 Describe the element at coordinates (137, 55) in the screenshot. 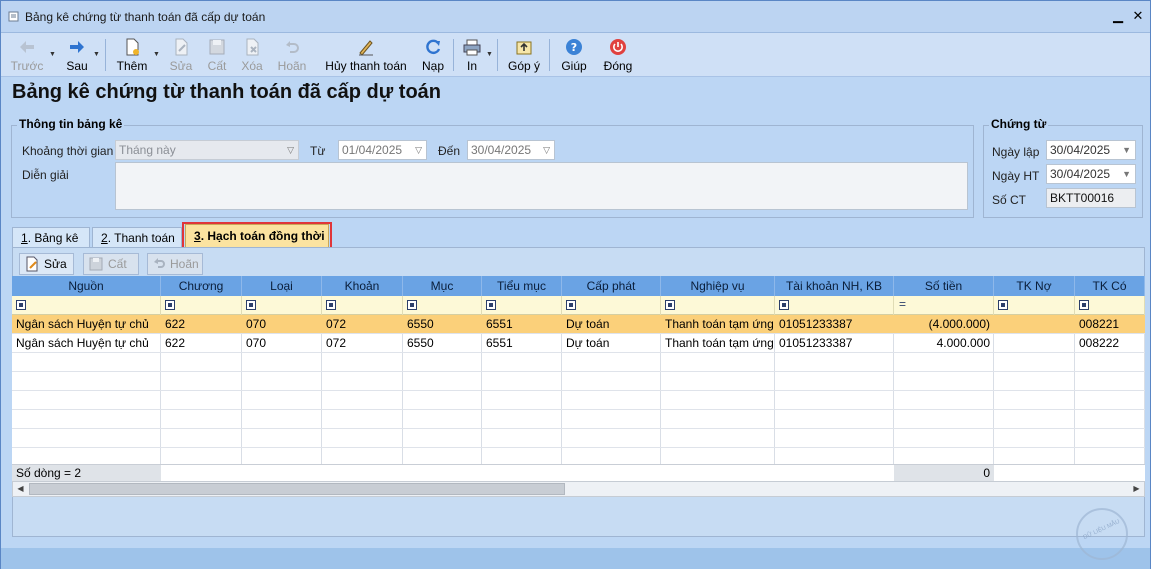

I see `add-button: Thêm ▼` at that location.